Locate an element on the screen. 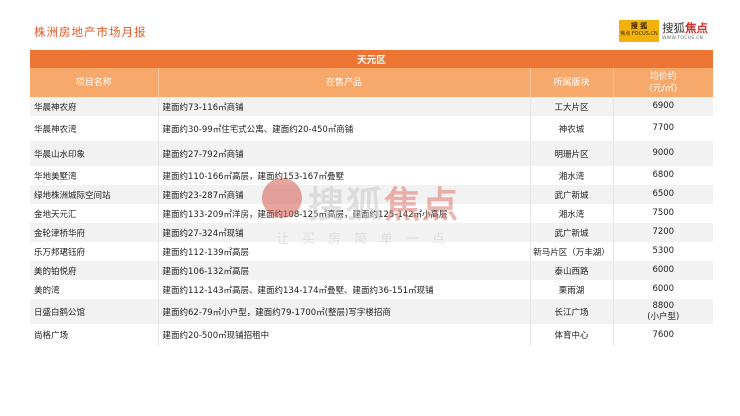  district-title-row: 天元区 is located at coordinates (372, 59).